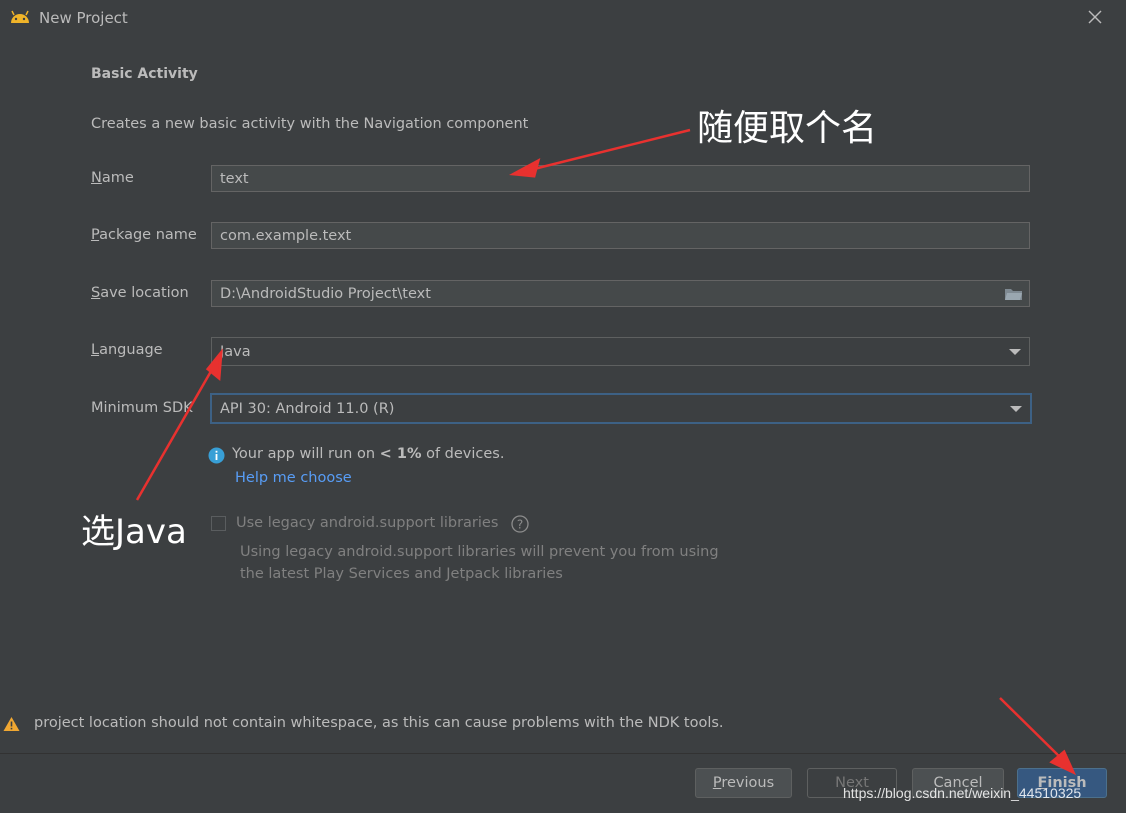  Describe the element at coordinates (1013, 294) in the screenshot. I see `folder-icon` at that location.